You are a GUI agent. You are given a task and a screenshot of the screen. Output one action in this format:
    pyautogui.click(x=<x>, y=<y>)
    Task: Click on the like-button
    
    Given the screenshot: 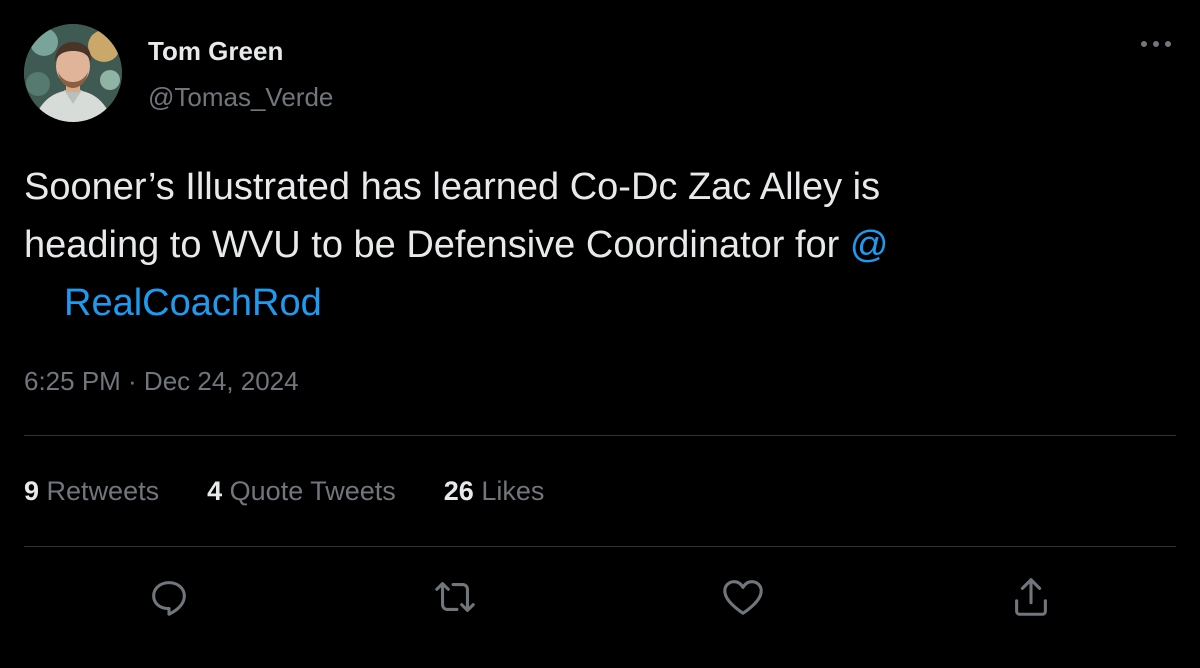 What is the action you would take?
    pyautogui.click(x=743, y=597)
    